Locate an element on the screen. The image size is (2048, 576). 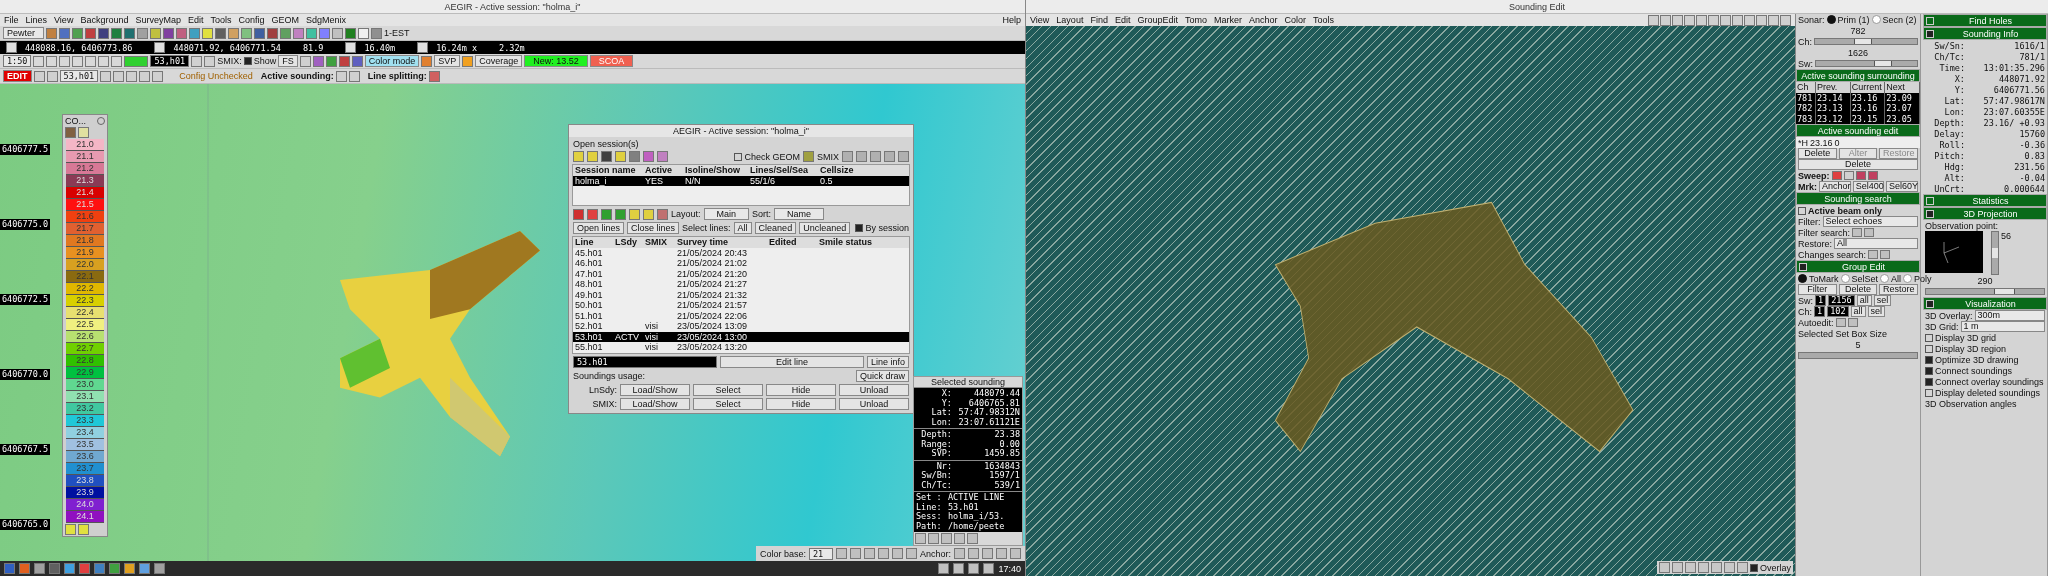
section-header: Statistics is located at coordinates (1985, 200).